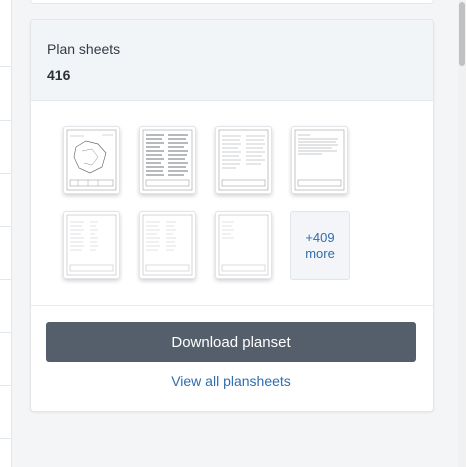 Image resolution: width=466 pixels, height=467 pixels. I want to click on card-header: Plan sheets 416, so click(232, 60).